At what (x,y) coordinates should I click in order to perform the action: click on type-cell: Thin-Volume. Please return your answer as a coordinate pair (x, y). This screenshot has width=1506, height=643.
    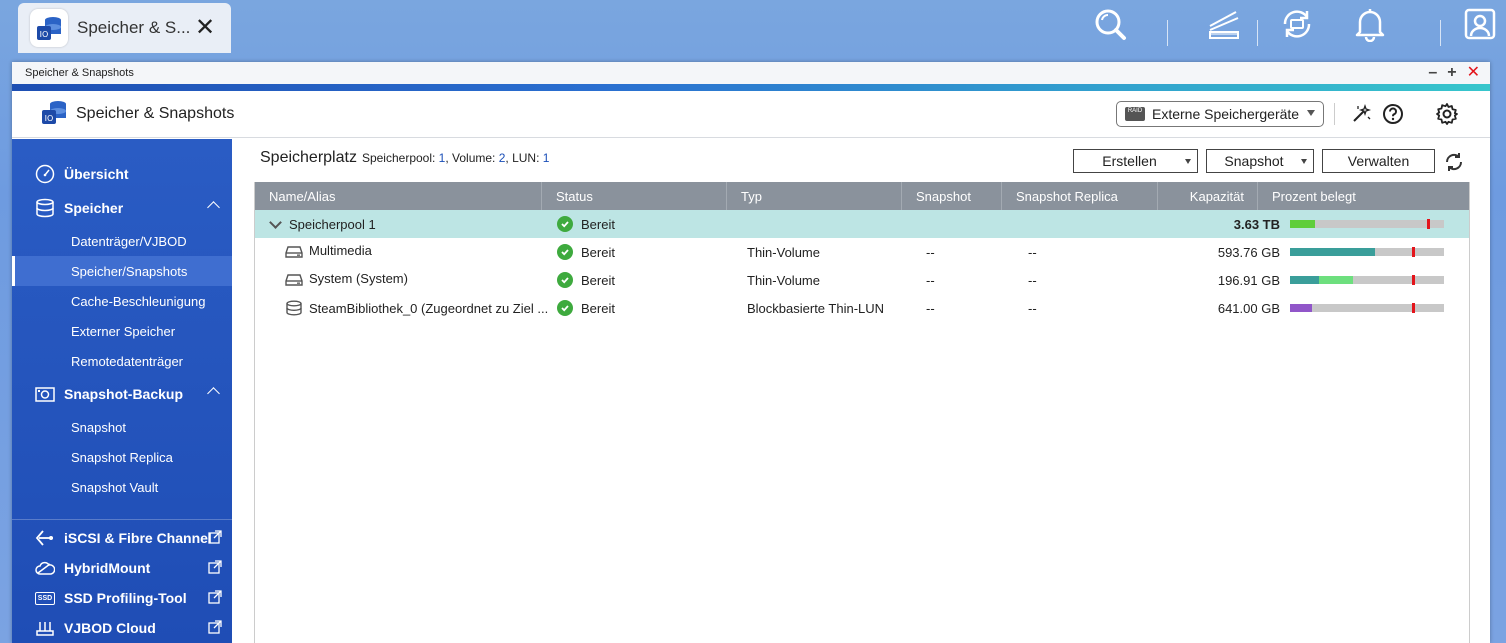
    Looking at the image, I should click on (783, 280).